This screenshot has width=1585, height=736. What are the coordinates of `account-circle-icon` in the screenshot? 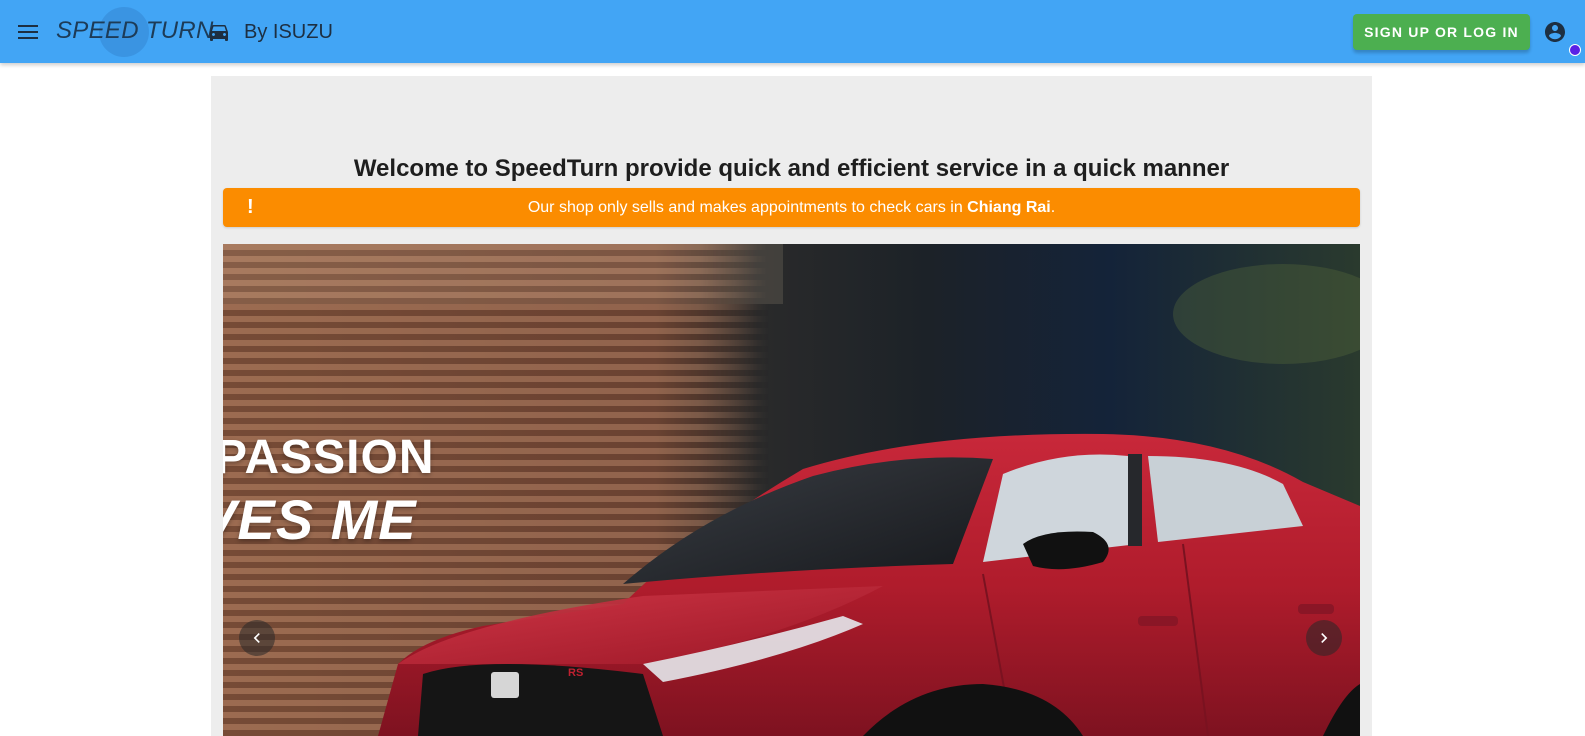 It's located at (1555, 32).